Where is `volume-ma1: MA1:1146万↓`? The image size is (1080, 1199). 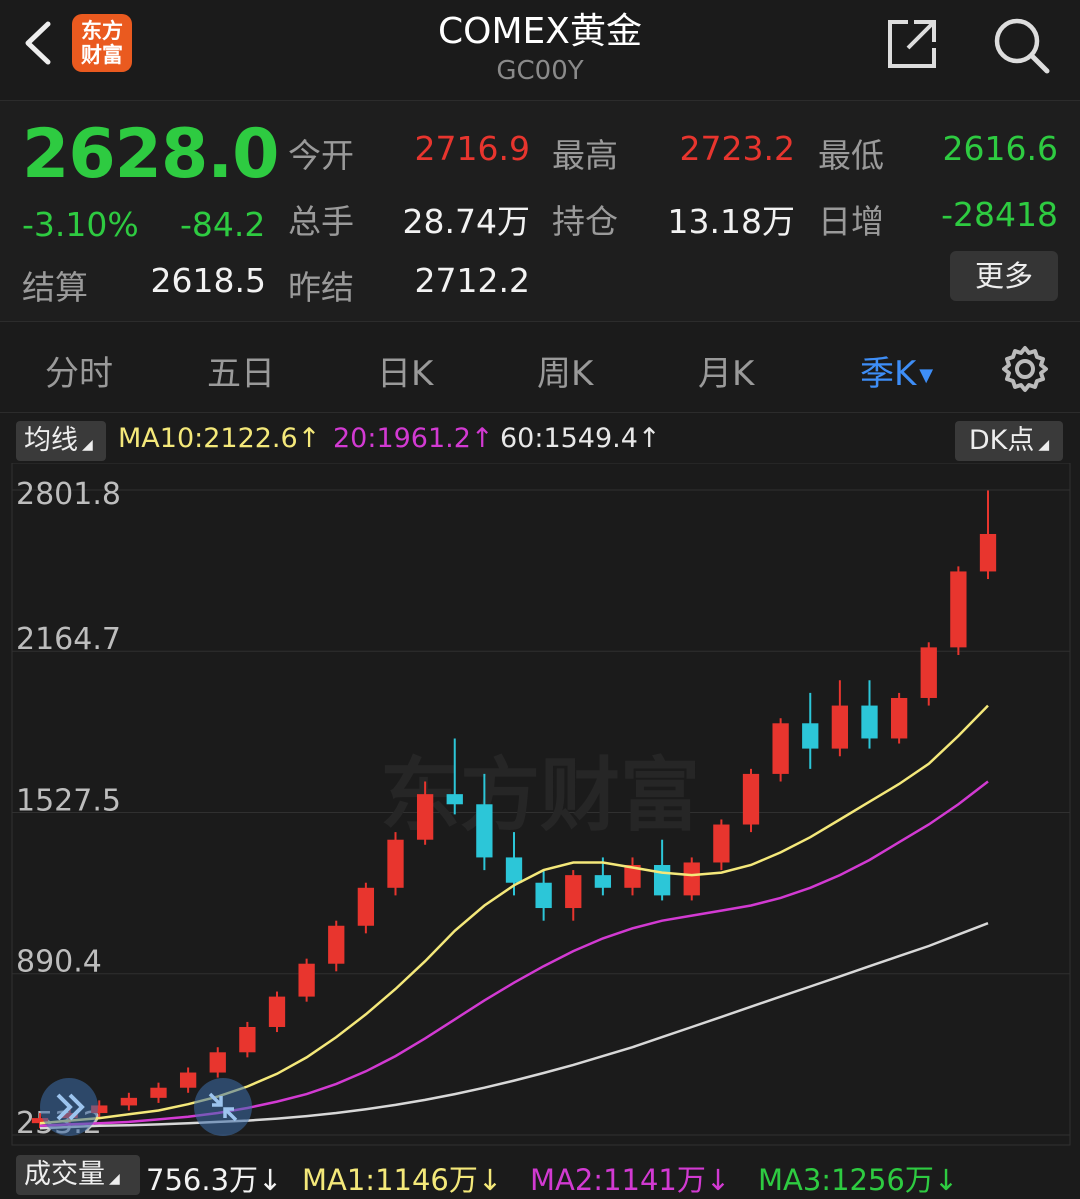 volume-ma1: MA1:1146万↓ is located at coordinates (402, 1180).